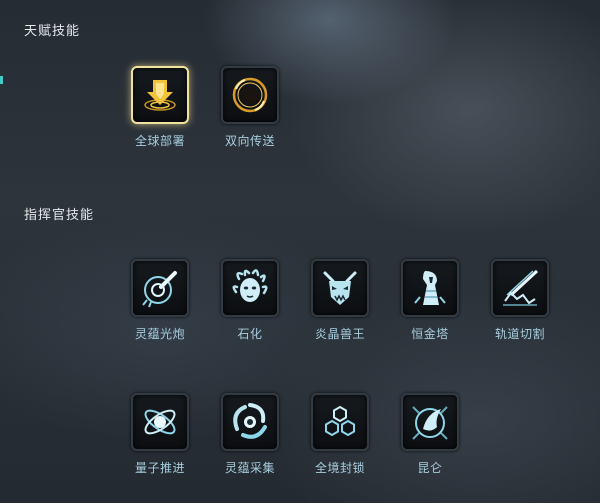 The height and width of the screenshot is (503, 600). I want to click on skill-eternal-gold-tower: 恒金塔, so click(430, 300).